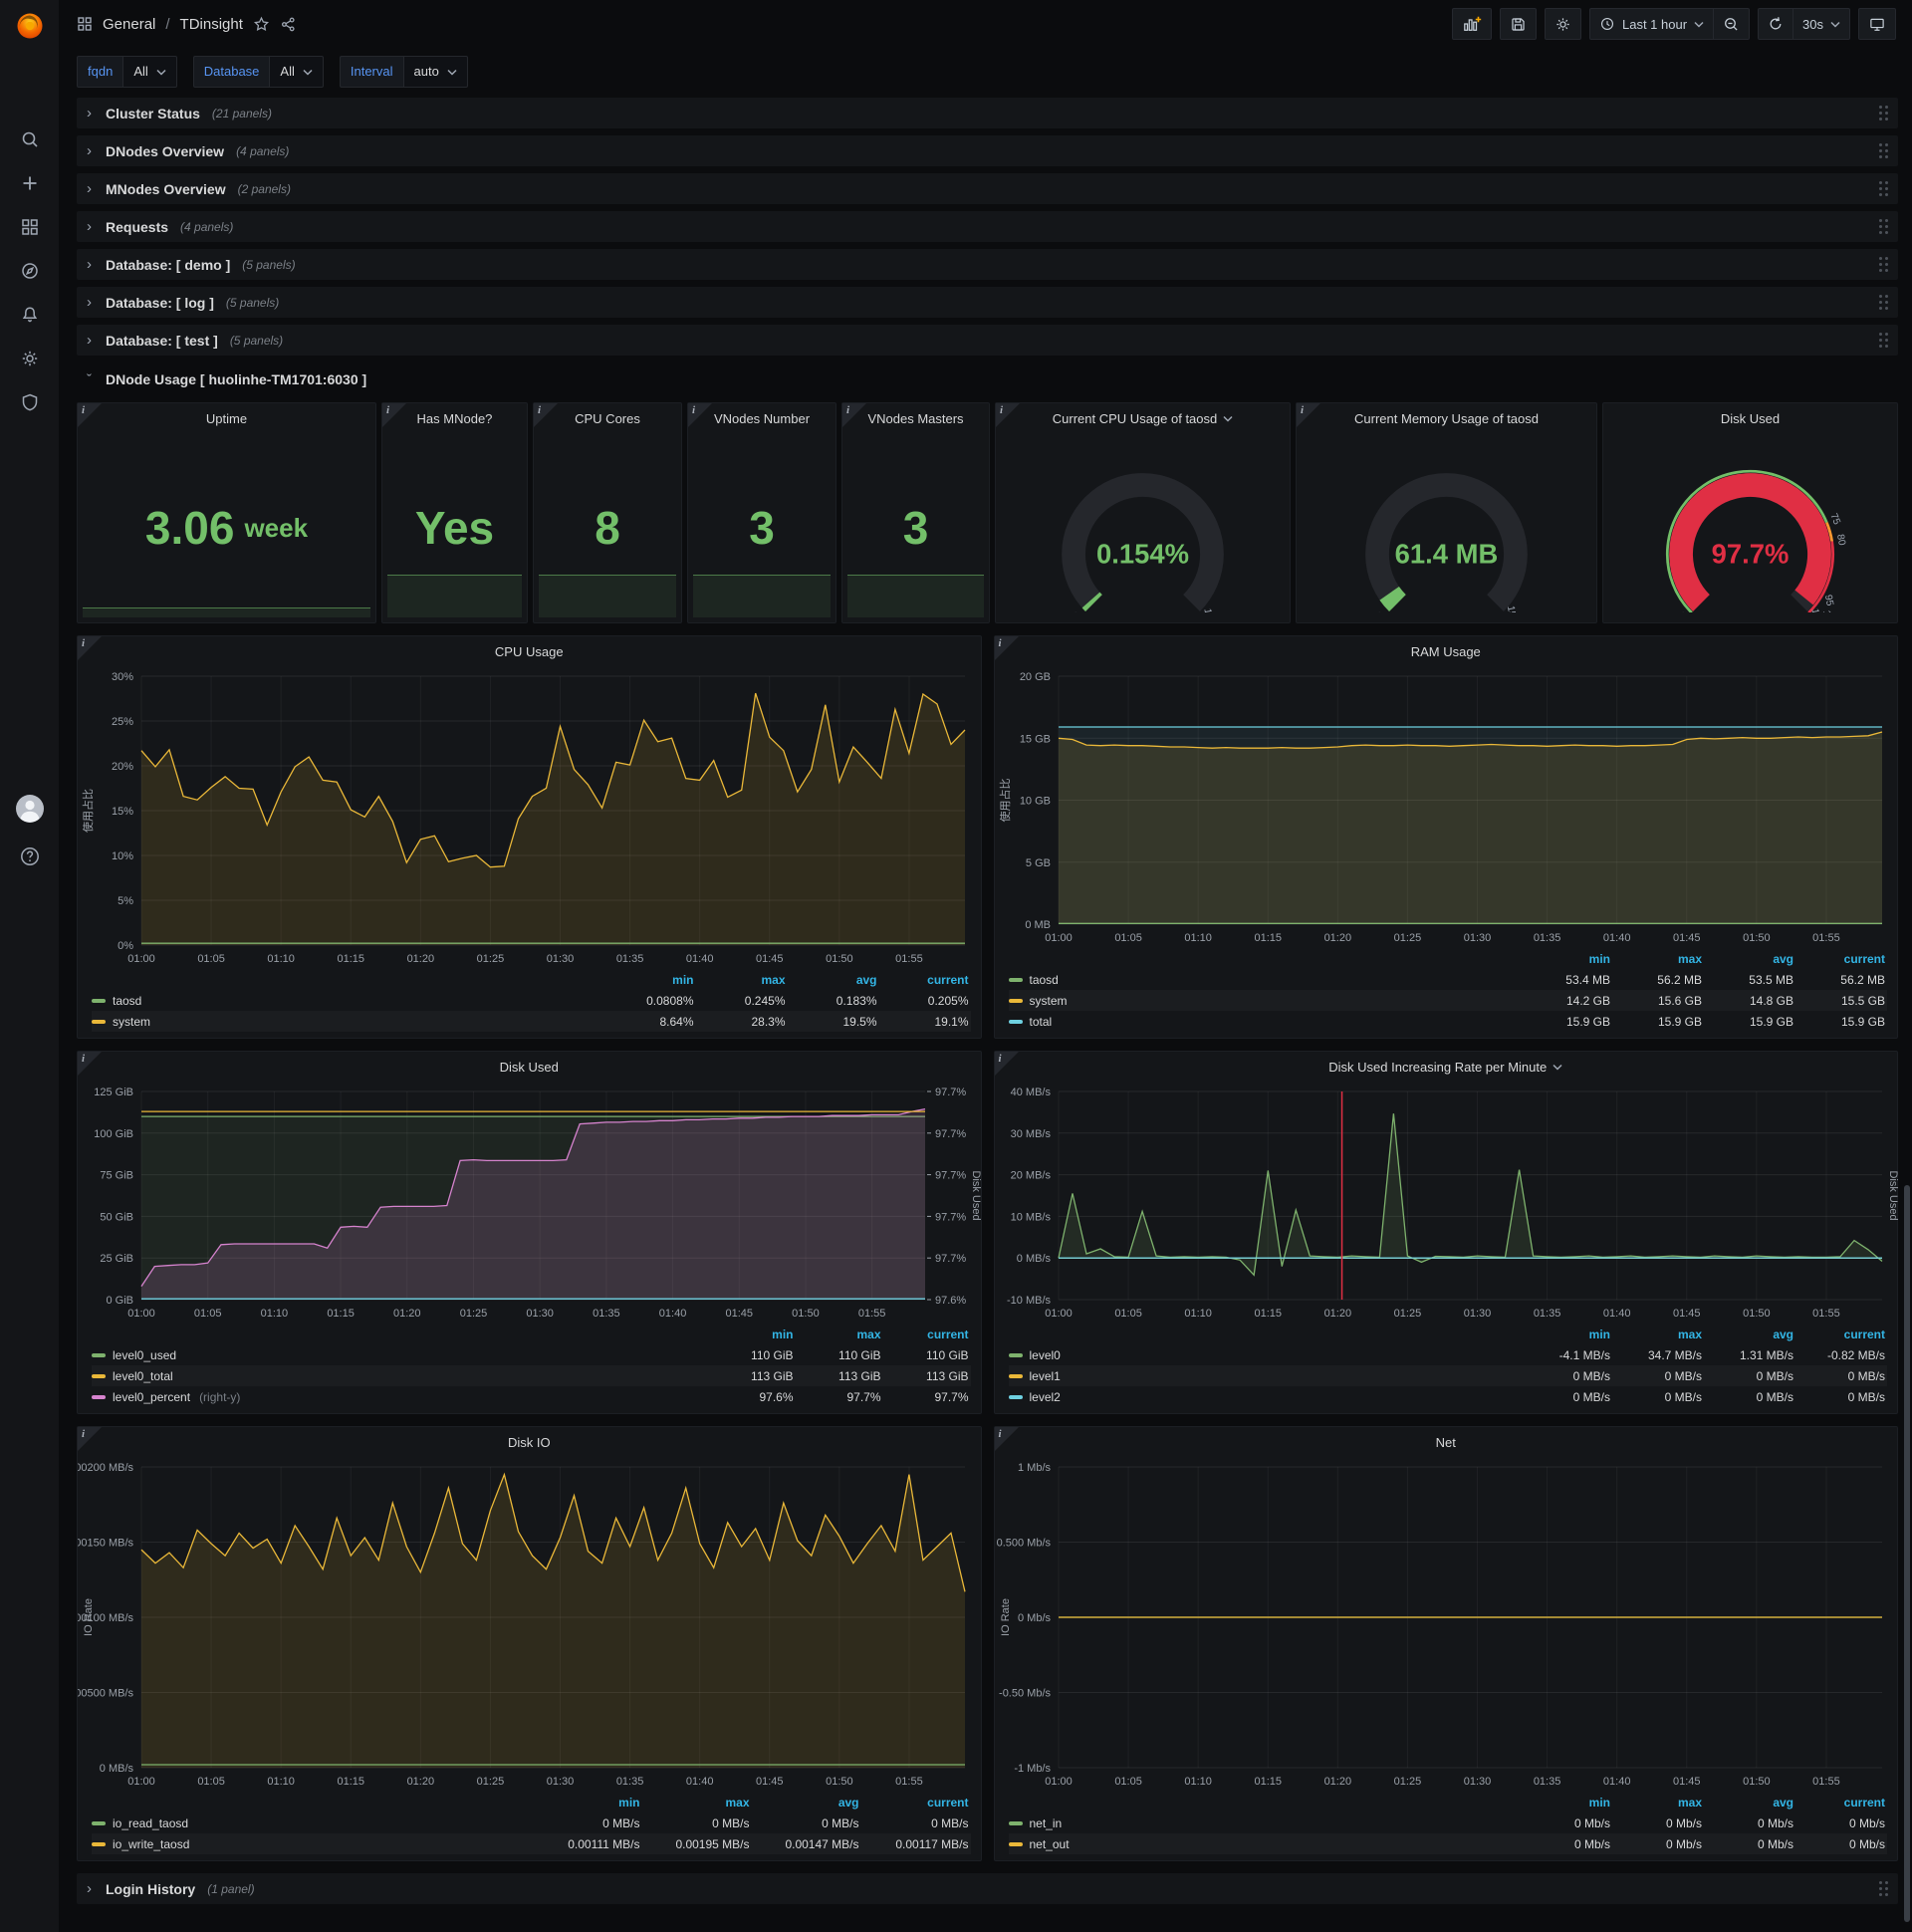 The width and height of the screenshot is (1912, 1932). Describe the element at coordinates (529, 651) in the screenshot. I see `panel-title: CPU Usage` at that location.